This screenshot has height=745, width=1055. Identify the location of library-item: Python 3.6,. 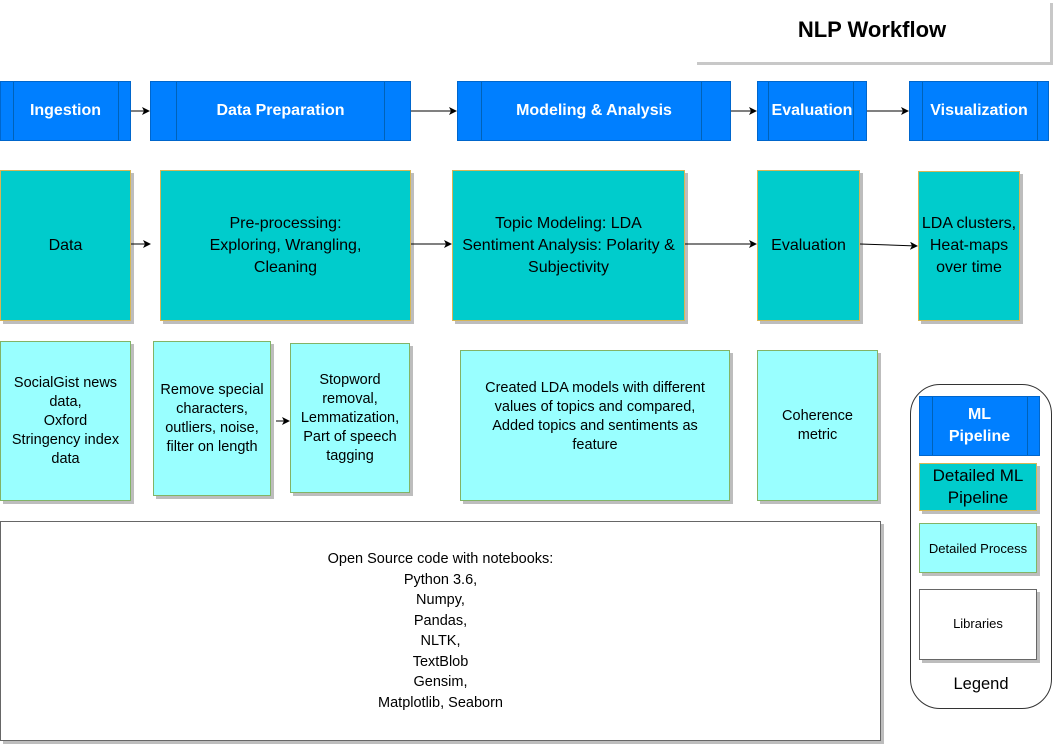
(440, 579).